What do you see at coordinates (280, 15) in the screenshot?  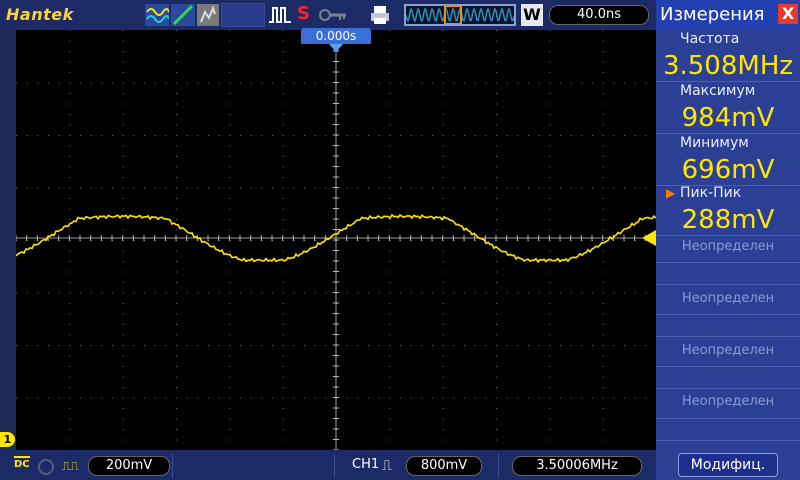 I see `pulse-icon` at bounding box center [280, 15].